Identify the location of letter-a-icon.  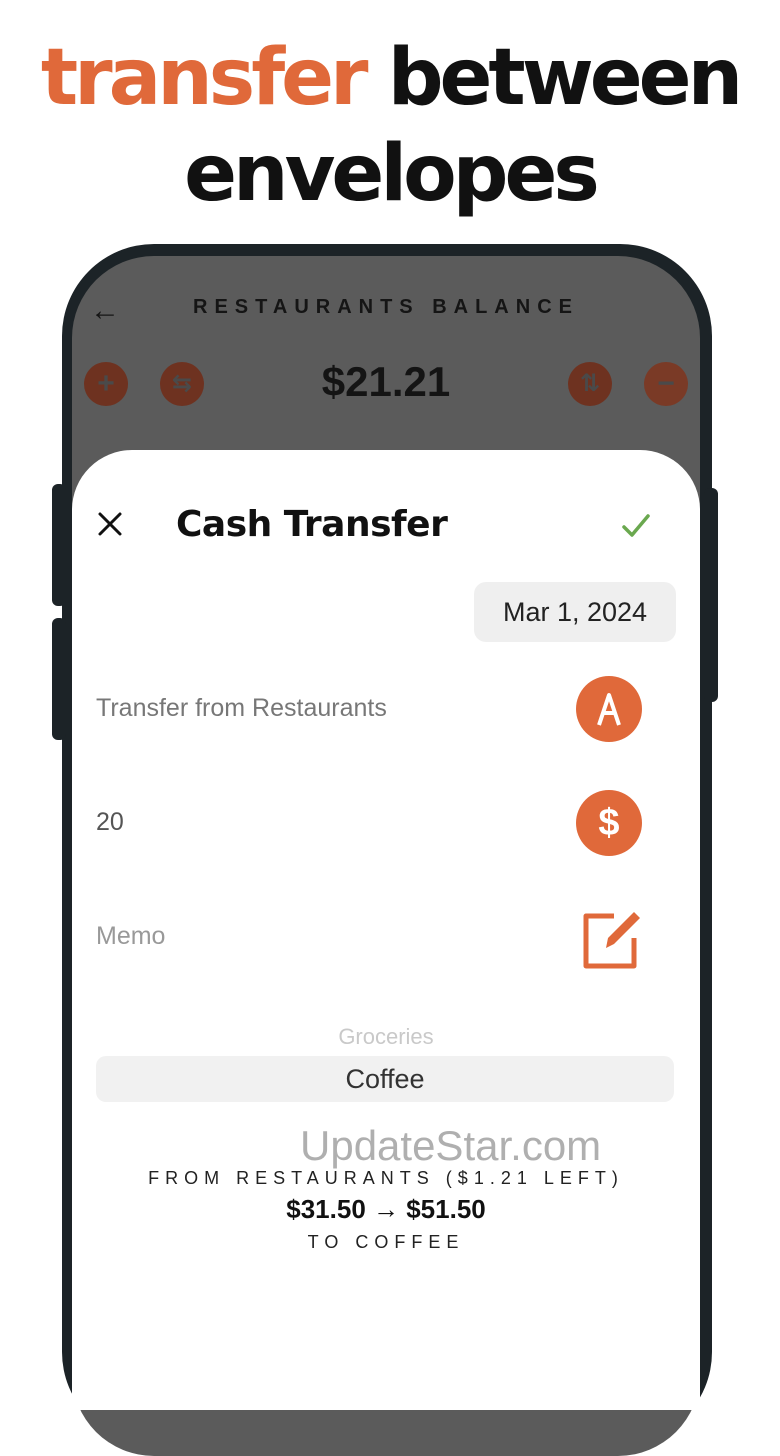
(609, 709).